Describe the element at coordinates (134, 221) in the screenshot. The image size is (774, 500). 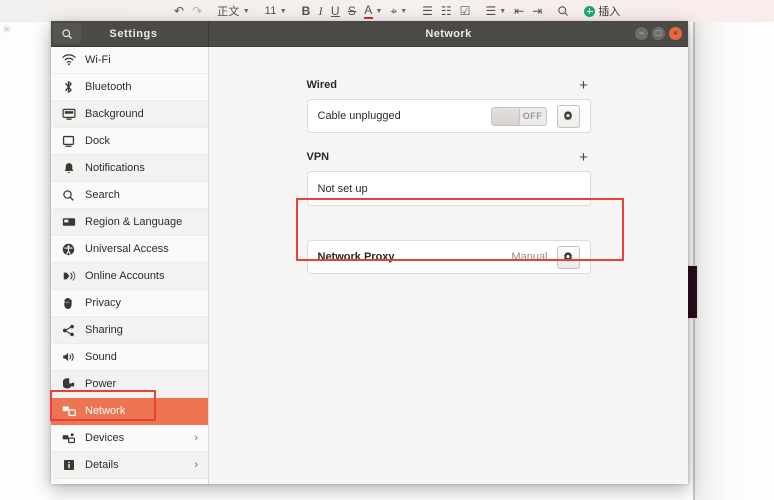
I see `sidebar-item-label: Region & Language` at that location.